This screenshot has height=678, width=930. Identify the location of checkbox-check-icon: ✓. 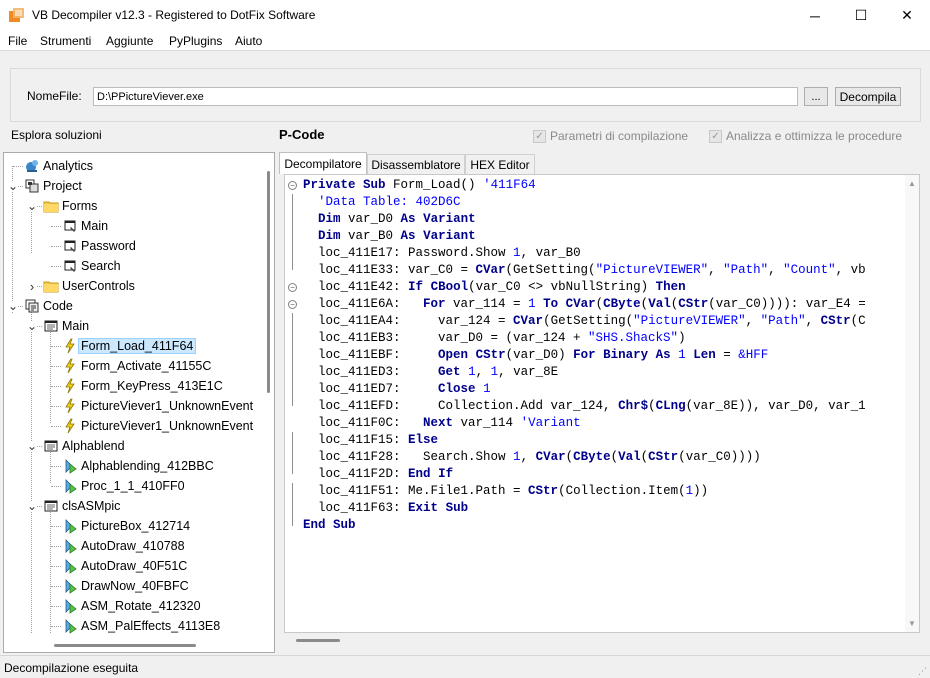
(715, 136).